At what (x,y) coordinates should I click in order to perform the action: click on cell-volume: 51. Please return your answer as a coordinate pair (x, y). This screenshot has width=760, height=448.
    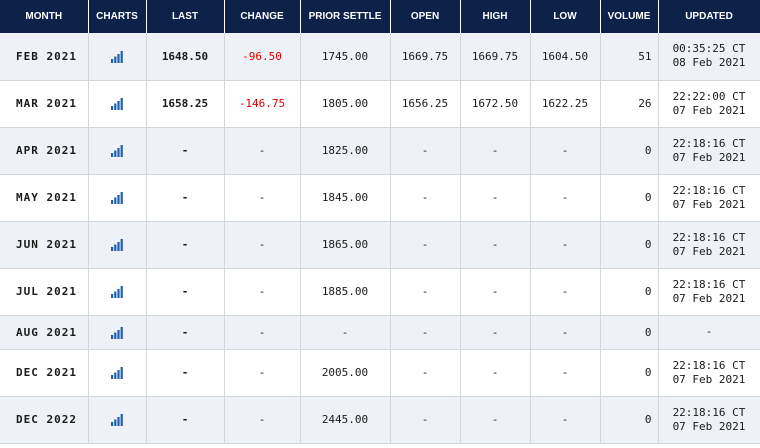
    Looking at the image, I should click on (629, 57).